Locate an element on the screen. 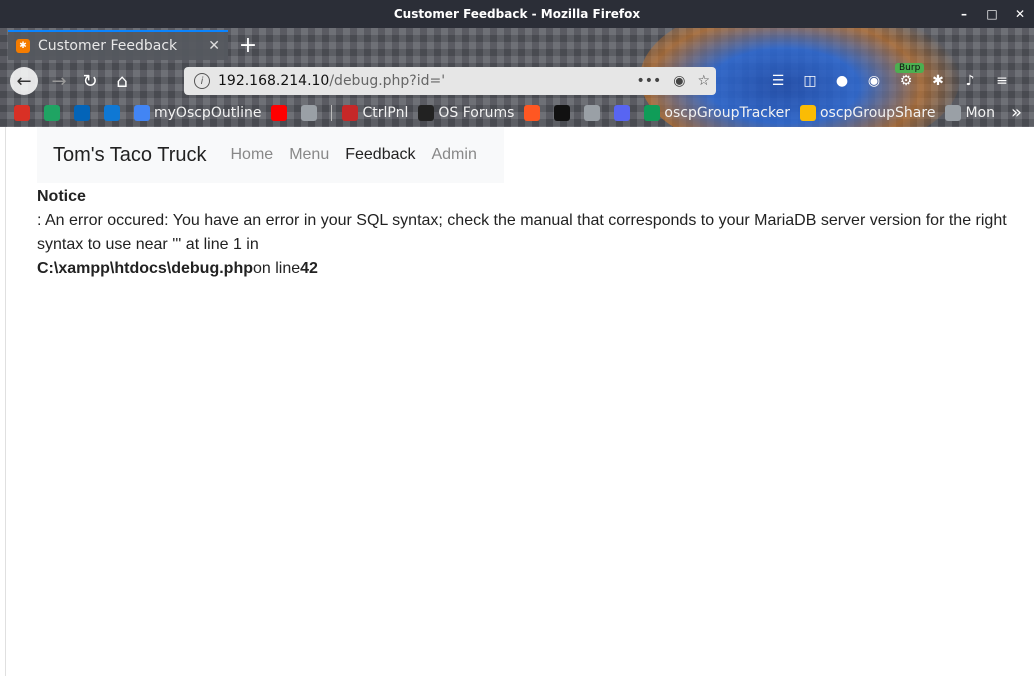 Image resolution: width=1034 pixels, height=676 pixels. gmail-icon is located at coordinates (22, 113).